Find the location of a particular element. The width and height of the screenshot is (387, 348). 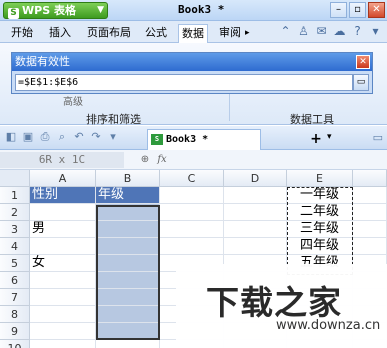

cell-f2 is located at coordinates (370, 212).